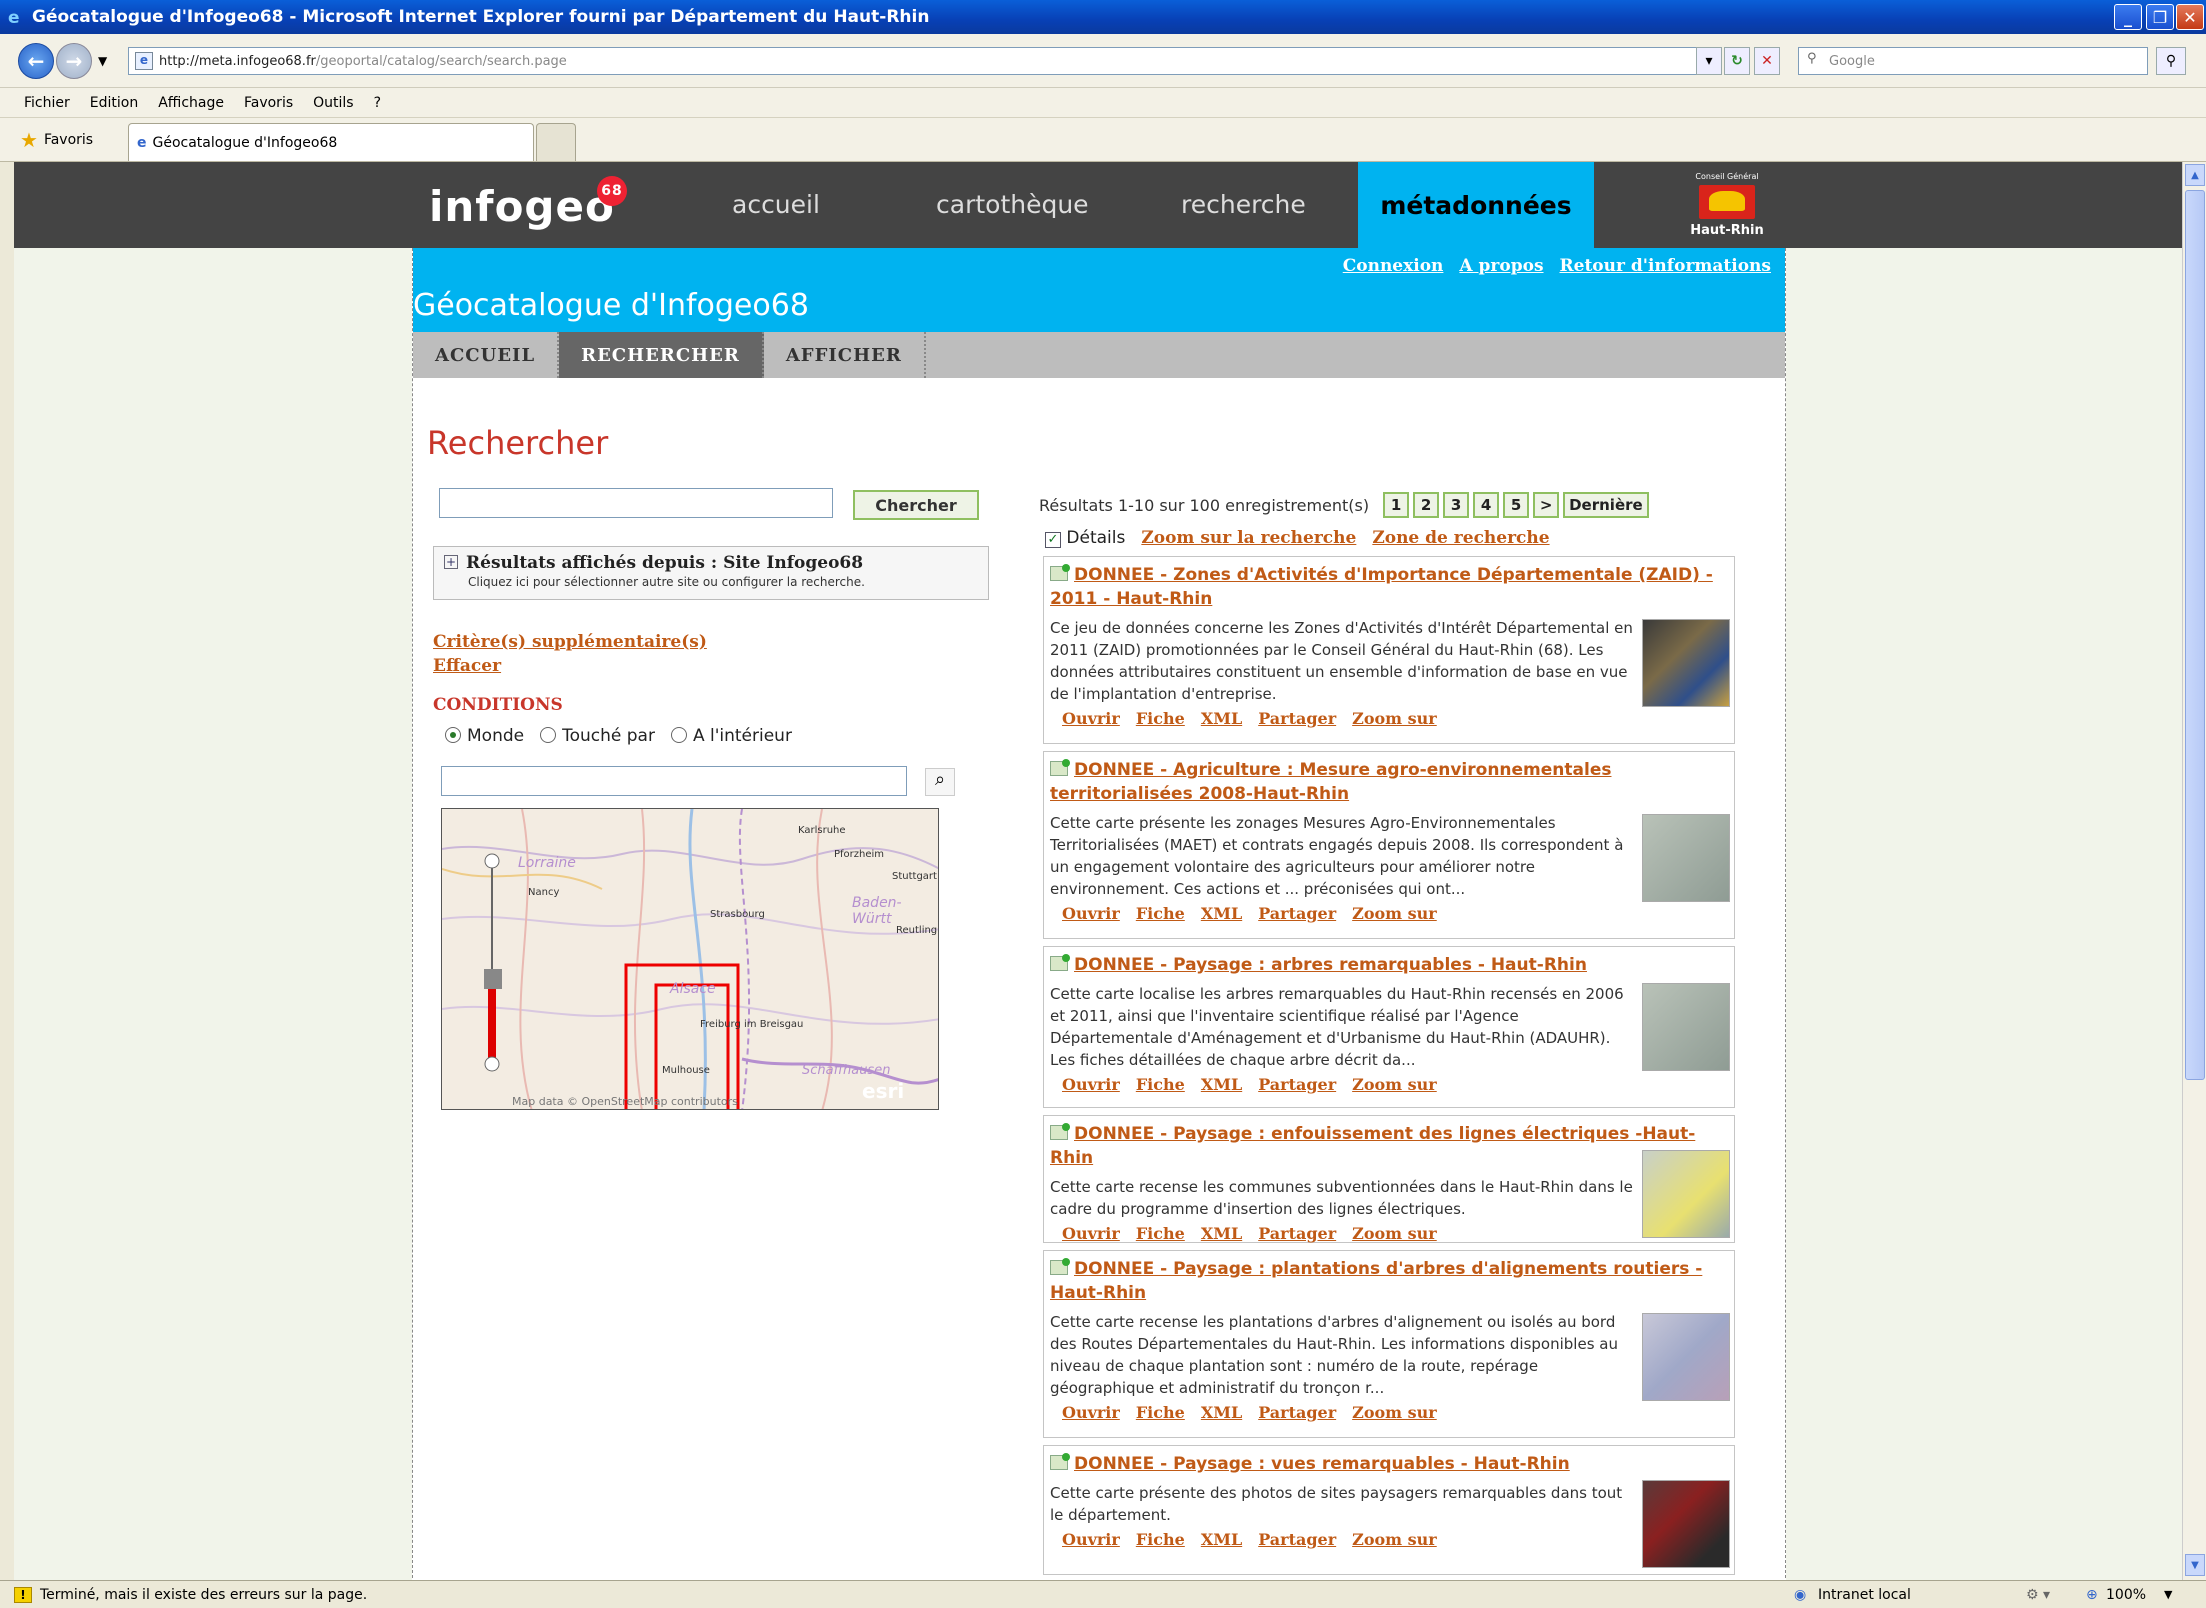 This screenshot has height=1608, width=2206. What do you see at coordinates (486, 355) in the screenshot?
I see `tab-accueil: ACCUEIL` at bounding box center [486, 355].